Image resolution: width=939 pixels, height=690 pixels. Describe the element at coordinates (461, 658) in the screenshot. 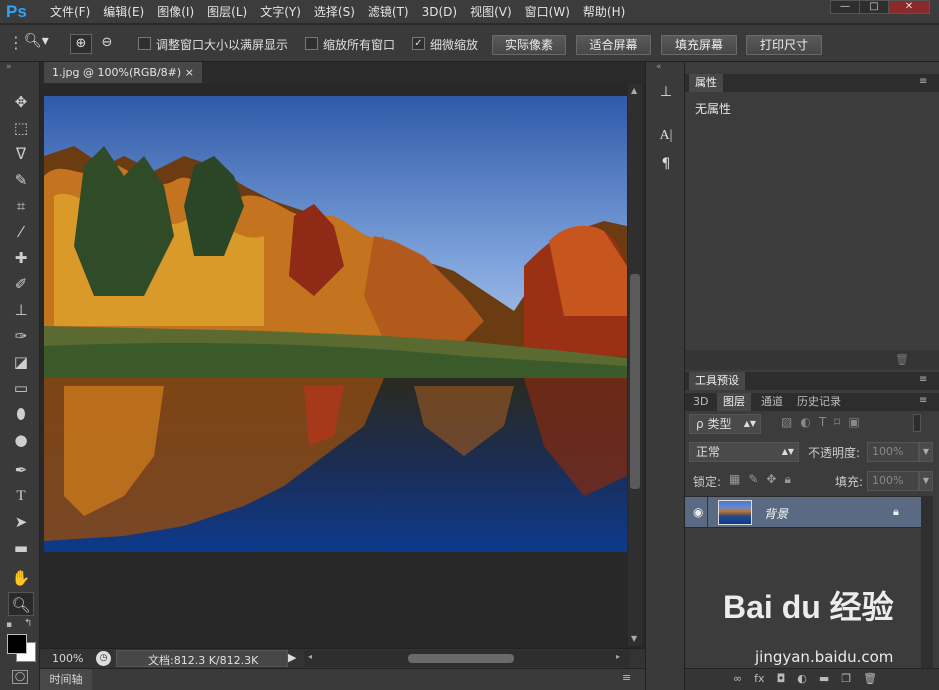

I see `horizontal-scroll-thumb` at that location.